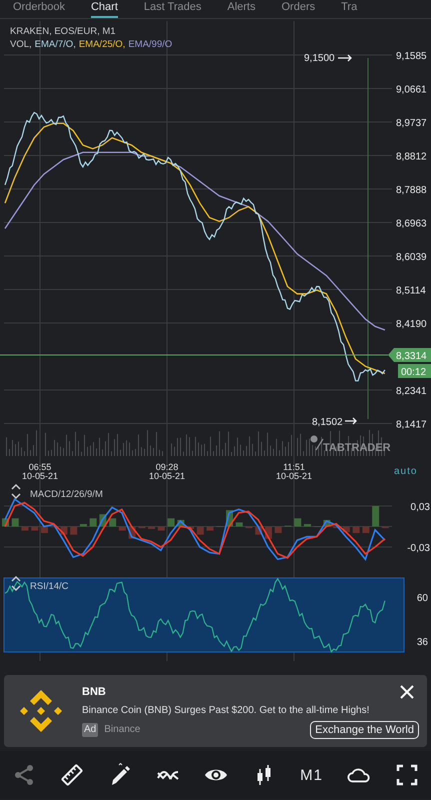 Image resolution: width=431 pixels, height=800 pixels. What do you see at coordinates (422, 642) in the screenshot?
I see `axis-label: 36` at bounding box center [422, 642].